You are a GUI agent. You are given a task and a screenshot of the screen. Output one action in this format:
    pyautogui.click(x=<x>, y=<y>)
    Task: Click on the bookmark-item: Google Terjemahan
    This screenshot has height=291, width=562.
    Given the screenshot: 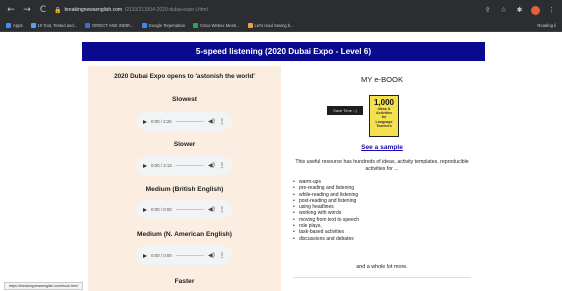 What is the action you would take?
    pyautogui.click(x=163, y=25)
    